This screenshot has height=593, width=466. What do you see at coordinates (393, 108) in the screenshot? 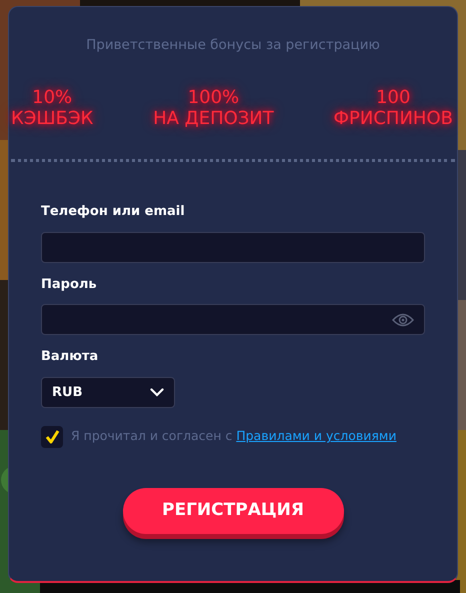
I see `bonus-text: 100 ФРИСПИНОВ` at bounding box center [393, 108].